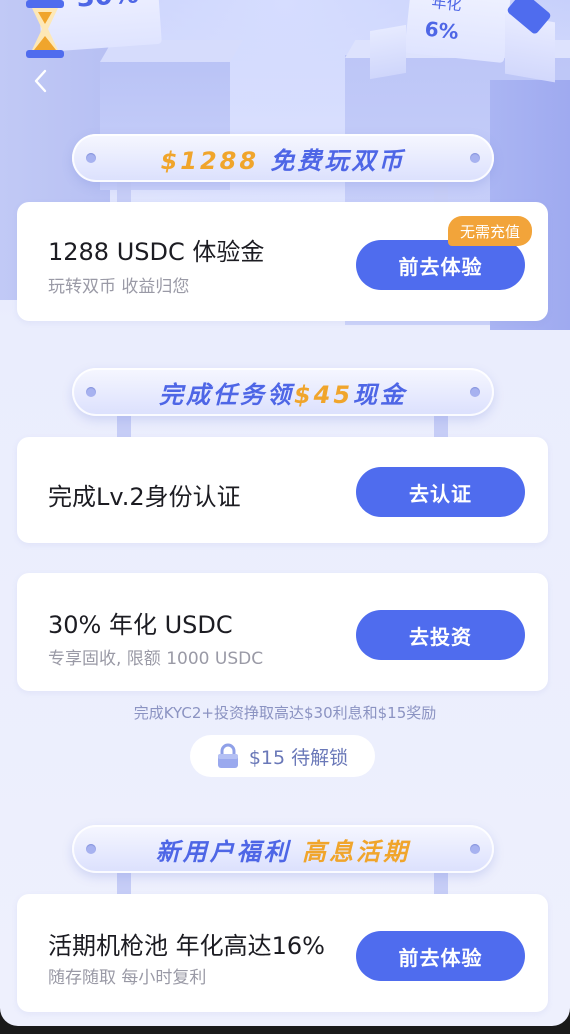 This screenshot has height=1034, width=570. What do you see at coordinates (140, 625) in the screenshot?
I see `invest-card-title: 30% 年化 USDC` at bounding box center [140, 625].